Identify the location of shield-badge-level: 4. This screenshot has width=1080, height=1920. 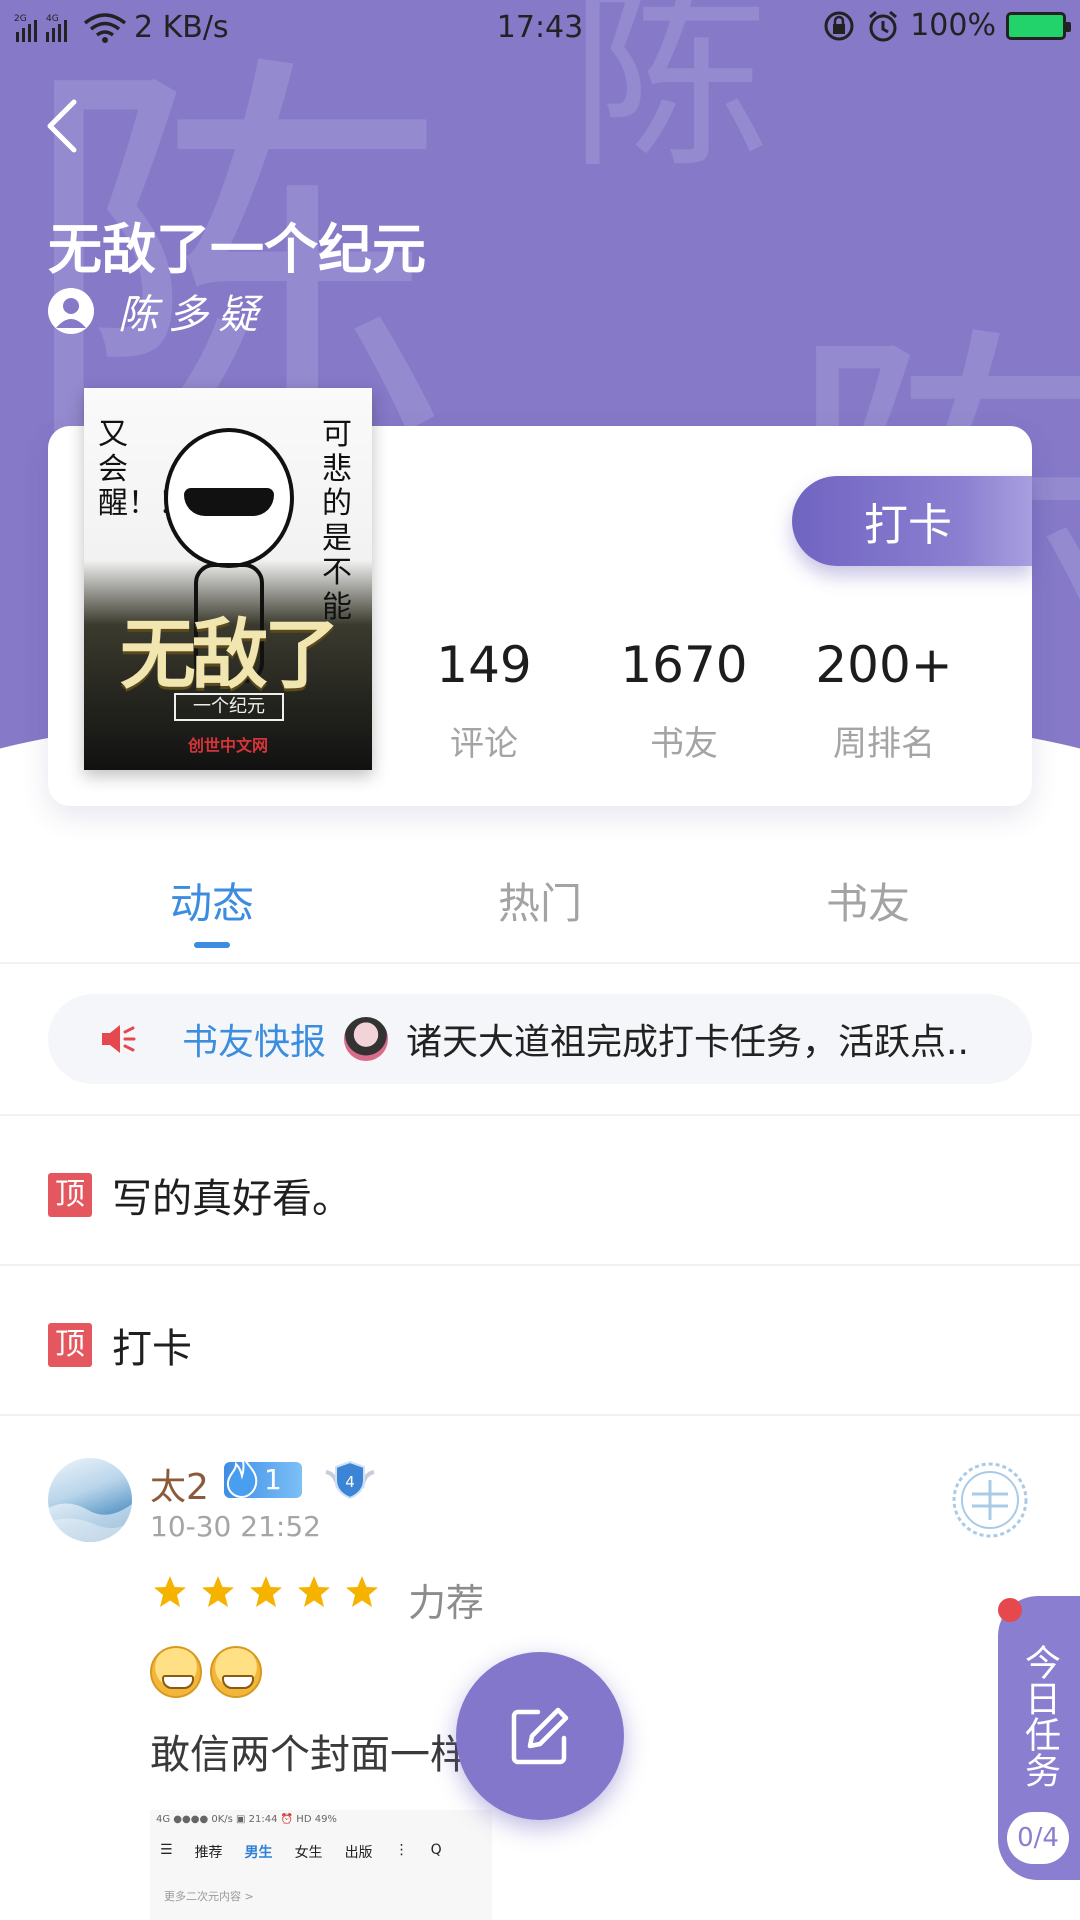
(350, 1482).